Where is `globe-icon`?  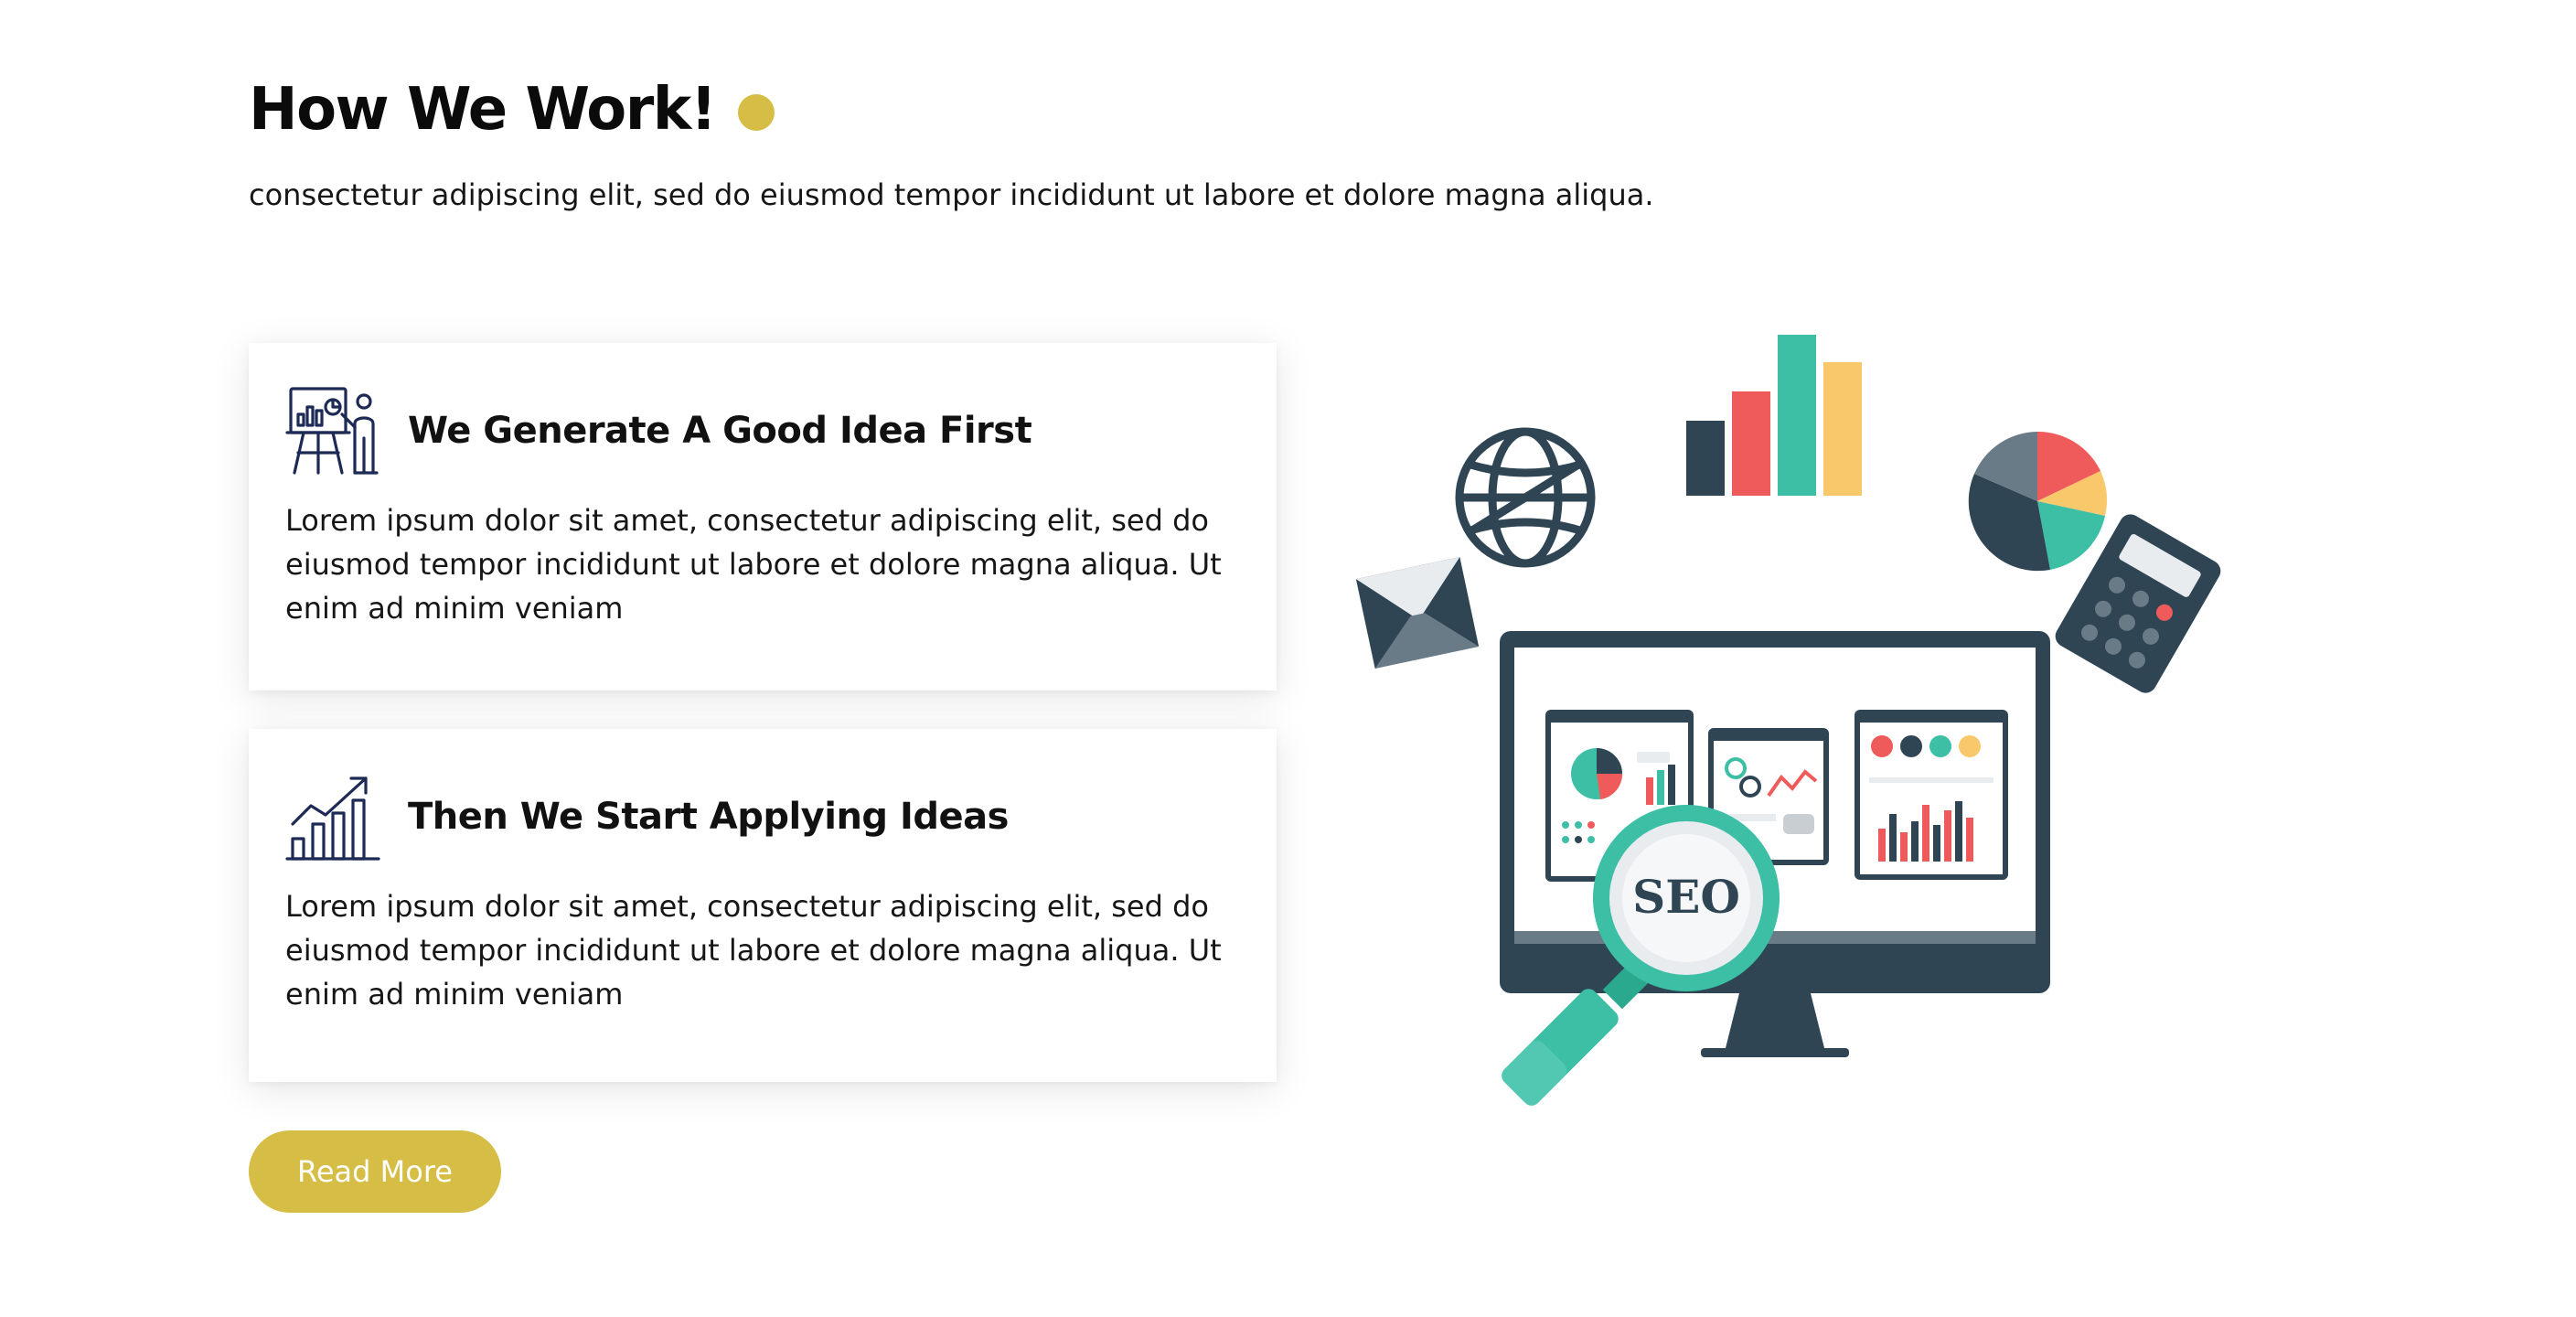 globe-icon is located at coordinates (1525, 497).